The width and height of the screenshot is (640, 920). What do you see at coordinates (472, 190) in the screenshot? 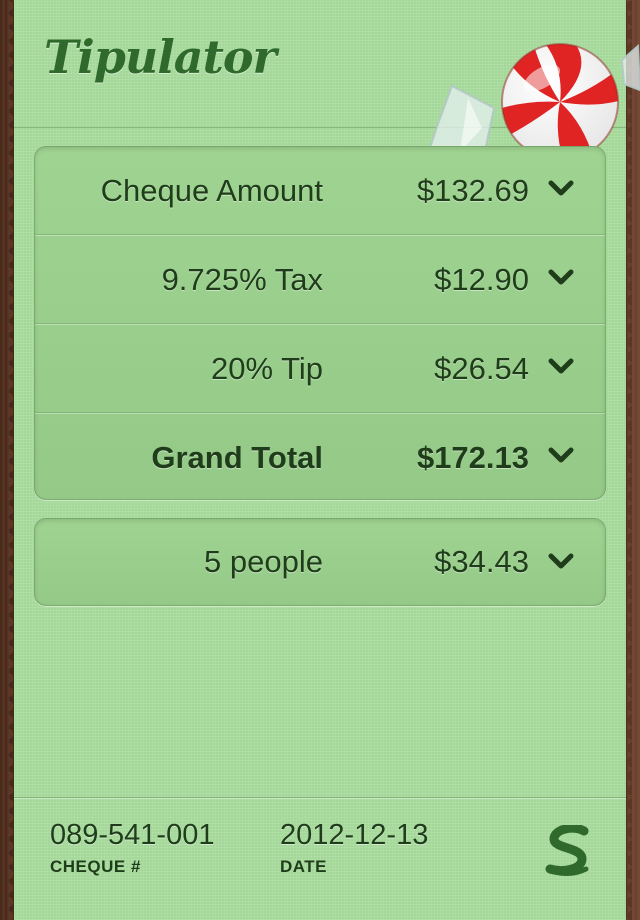
I see `cheque-amount-value: $132.69` at bounding box center [472, 190].